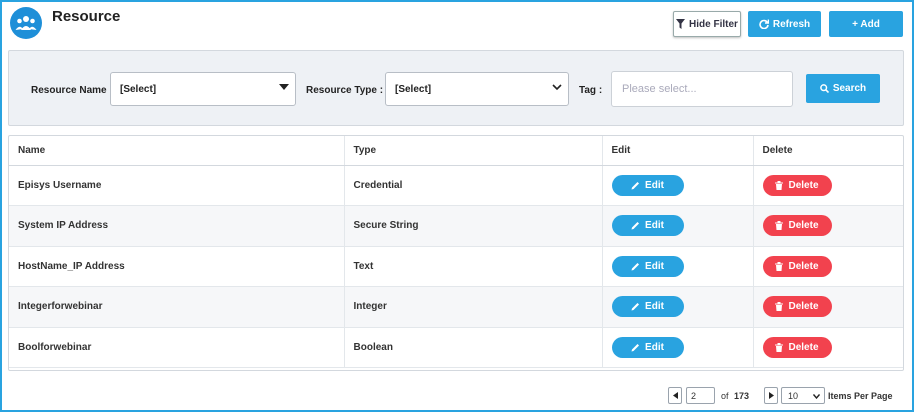  What do you see at coordinates (827, 151) in the screenshot?
I see `column-header-delete: Delete` at bounding box center [827, 151].